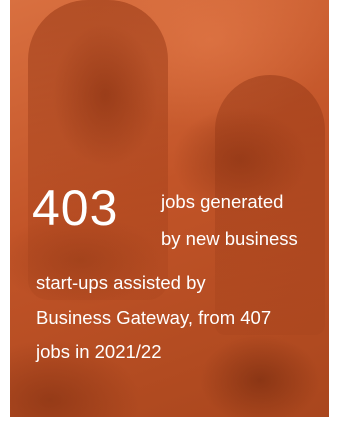 Image resolution: width=339 pixels, height=428 pixels. I want to click on stat-text-line-1: jobs generated, so click(222, 201).